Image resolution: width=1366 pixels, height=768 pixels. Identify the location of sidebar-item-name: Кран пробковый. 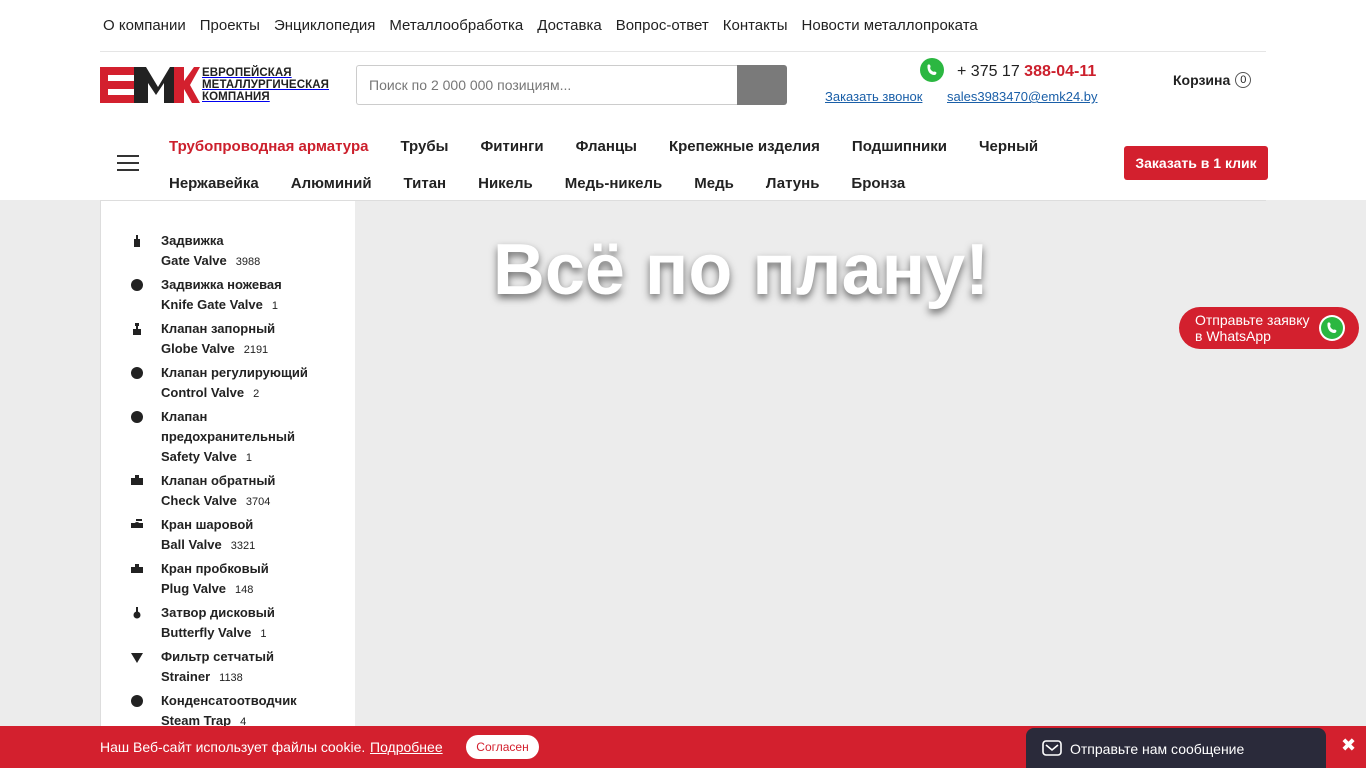
(215, 568).